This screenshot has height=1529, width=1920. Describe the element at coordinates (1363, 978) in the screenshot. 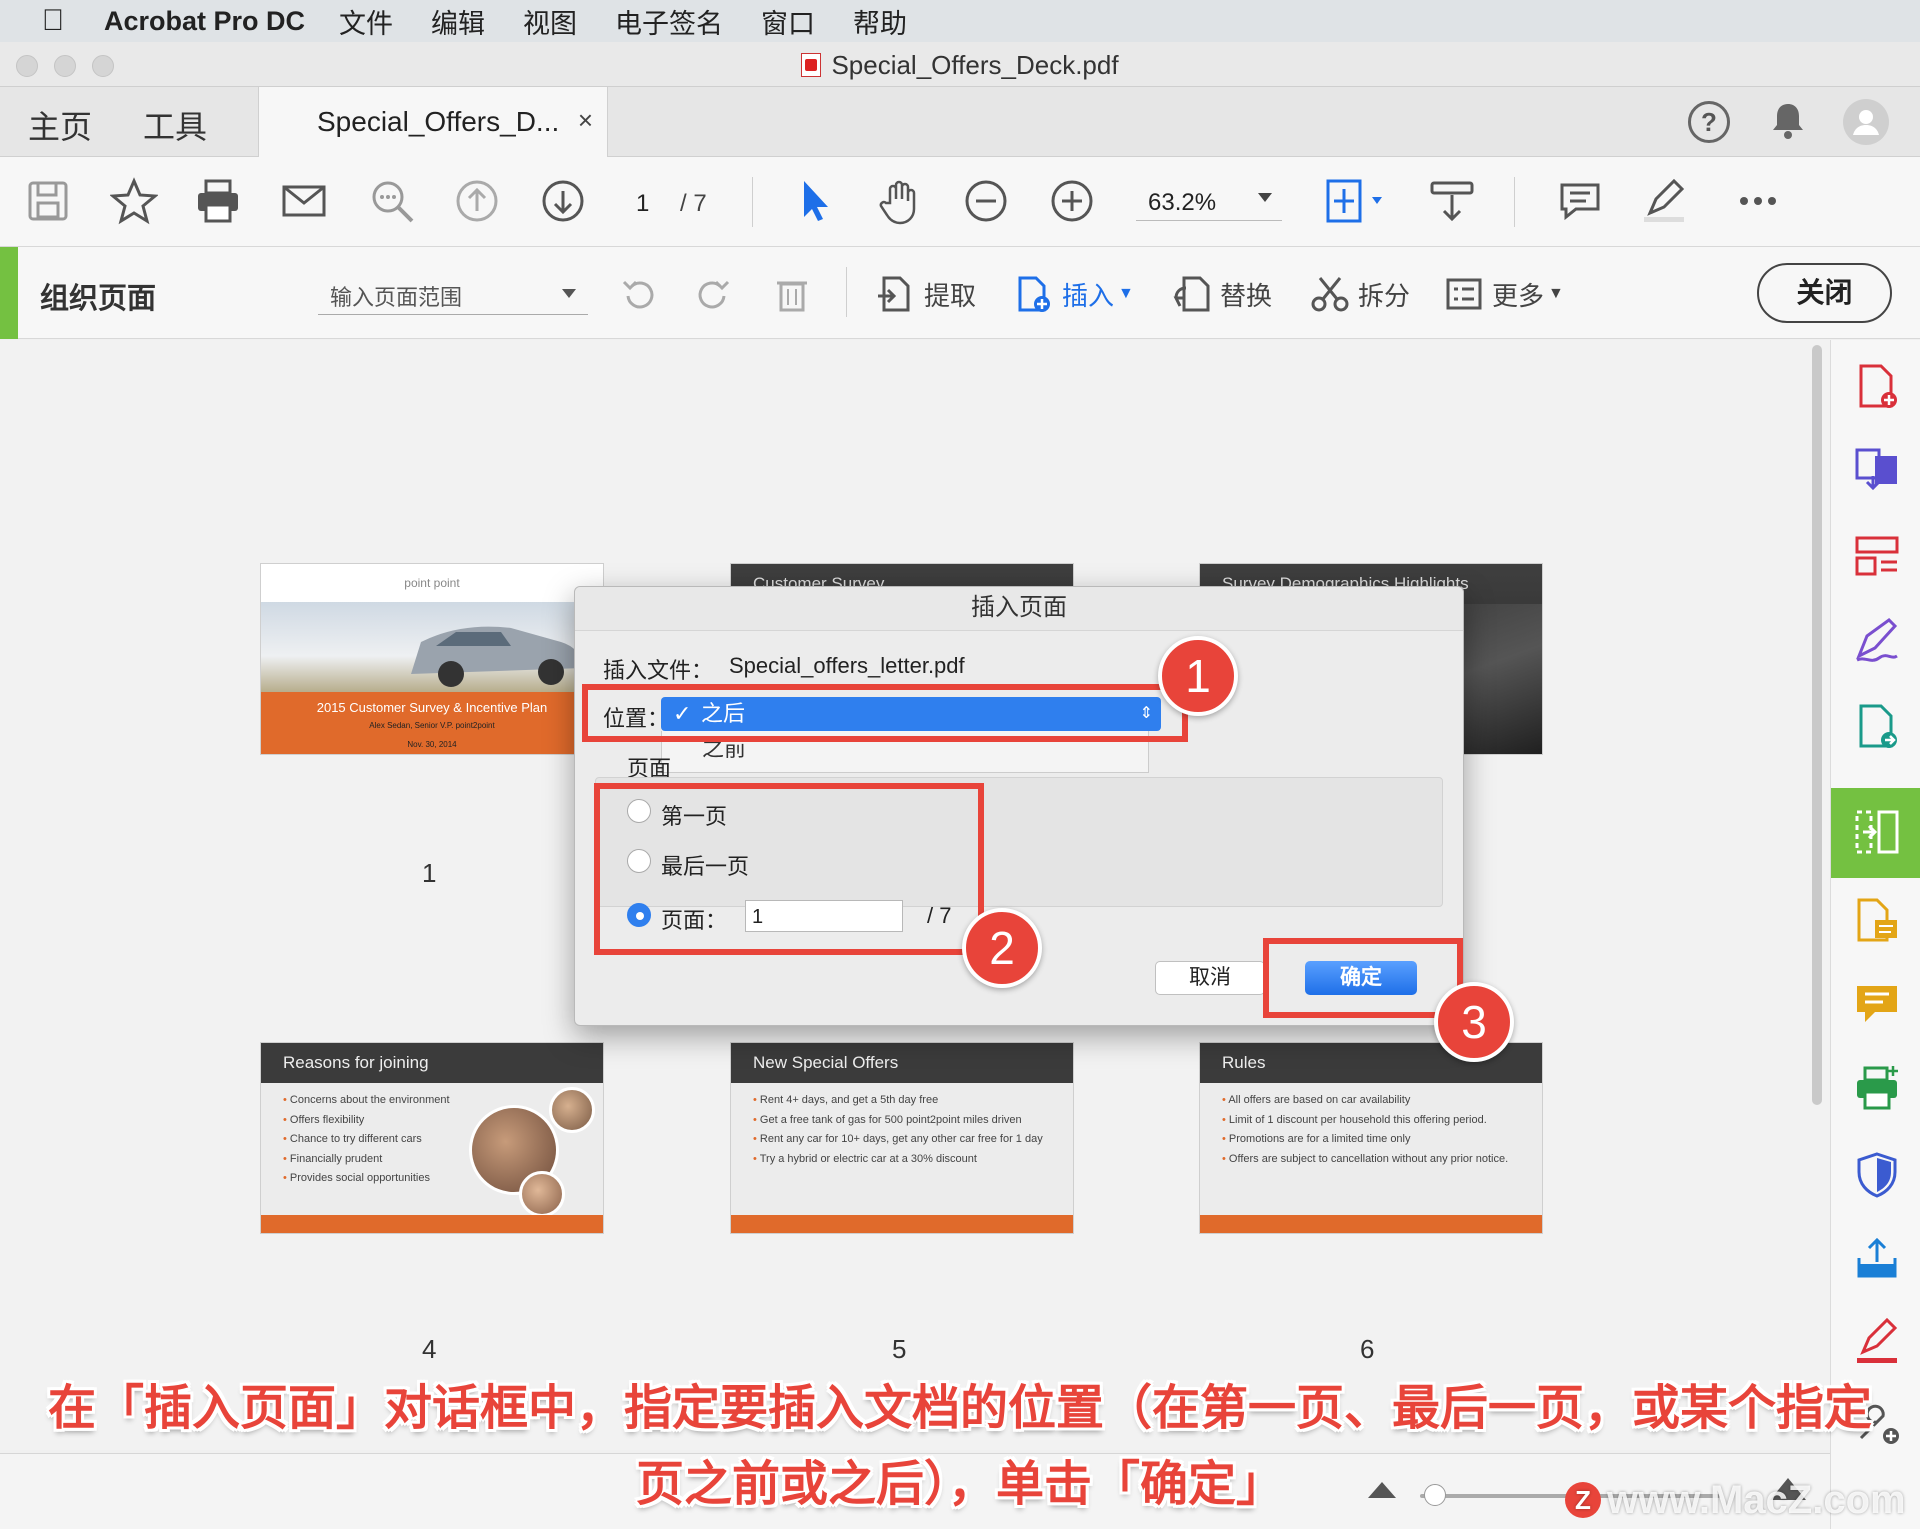

I see `callout-highlight-ok` at that location.